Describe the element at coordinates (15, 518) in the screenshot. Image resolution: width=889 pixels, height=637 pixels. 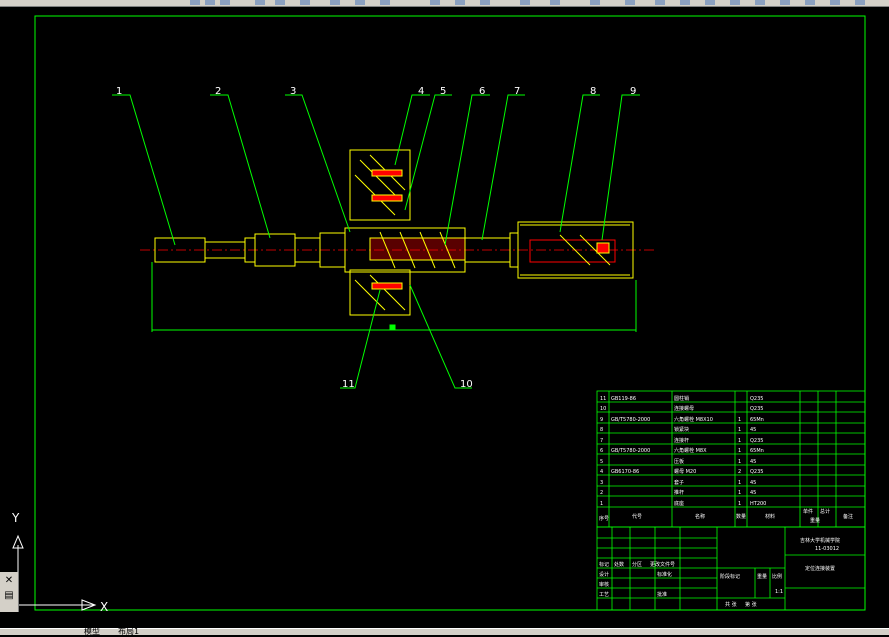
I see `ucs-y-label: Y` at that location.